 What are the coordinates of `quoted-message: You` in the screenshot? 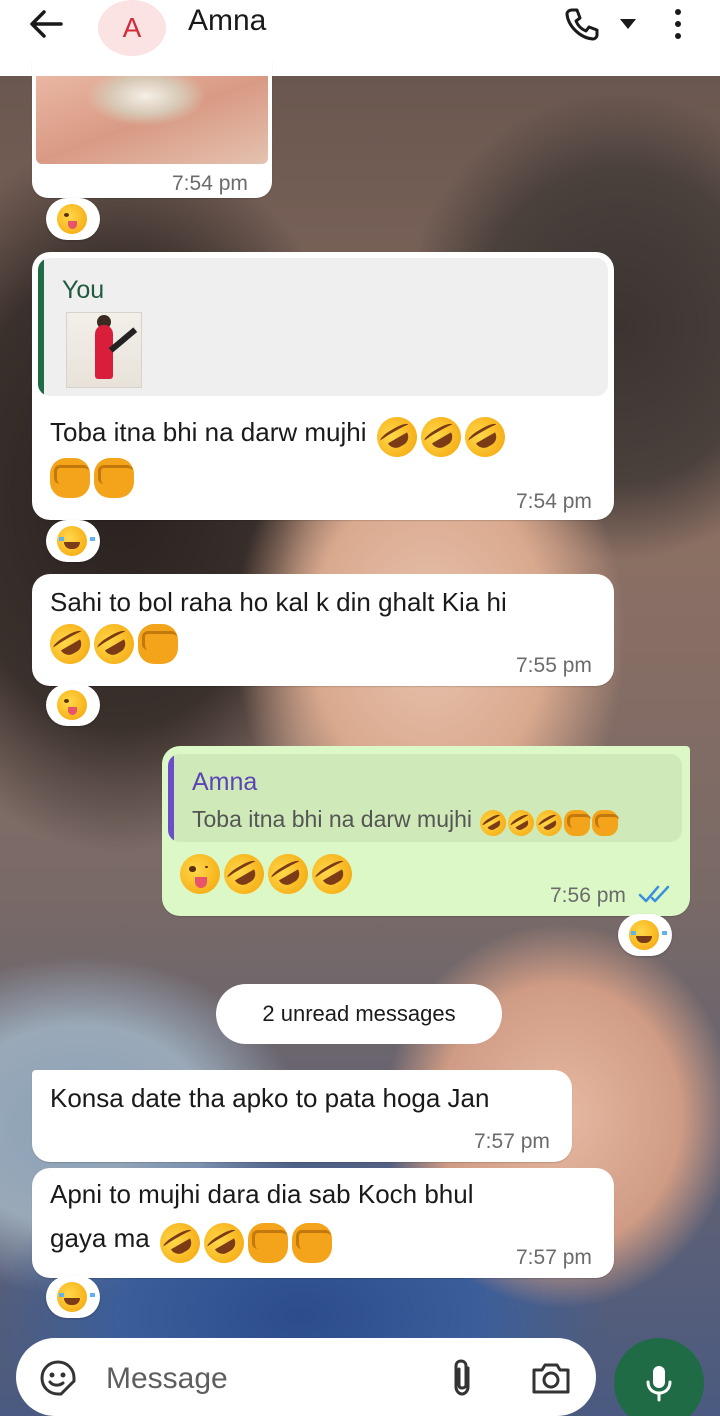 It's located at (323, 327).